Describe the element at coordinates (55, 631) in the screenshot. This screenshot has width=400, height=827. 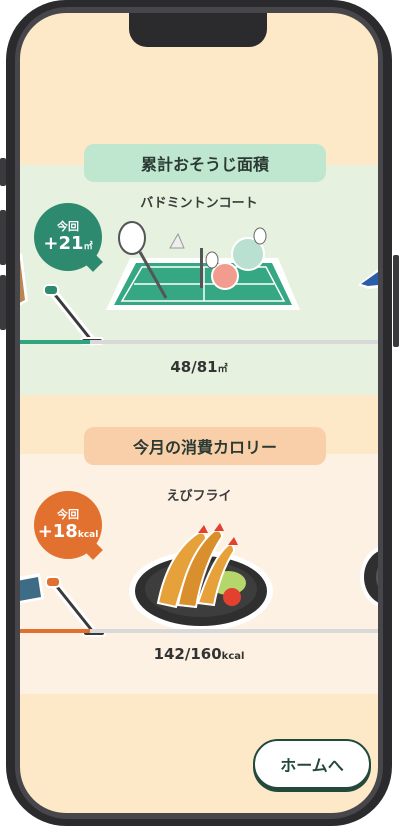
I see `calorie-progress-fill` at that location.